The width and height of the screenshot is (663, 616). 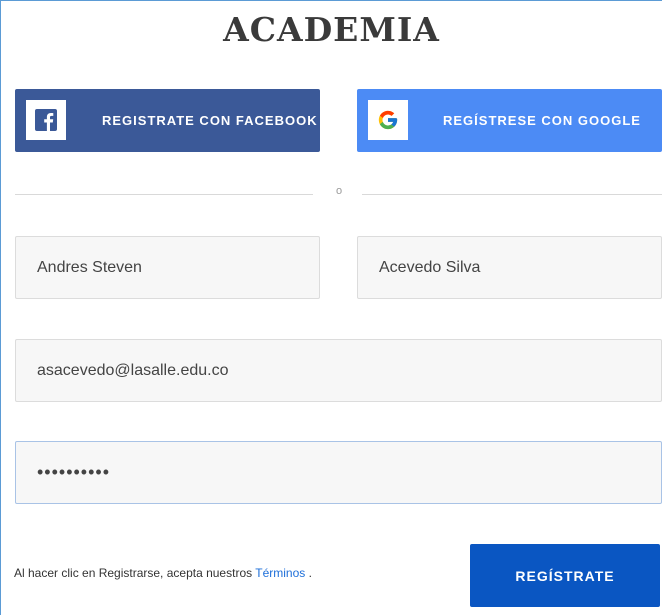 What do you see at coordinates (512, 194) in the screenshot?
I see `divider-right` at bounding box center [512, 194].